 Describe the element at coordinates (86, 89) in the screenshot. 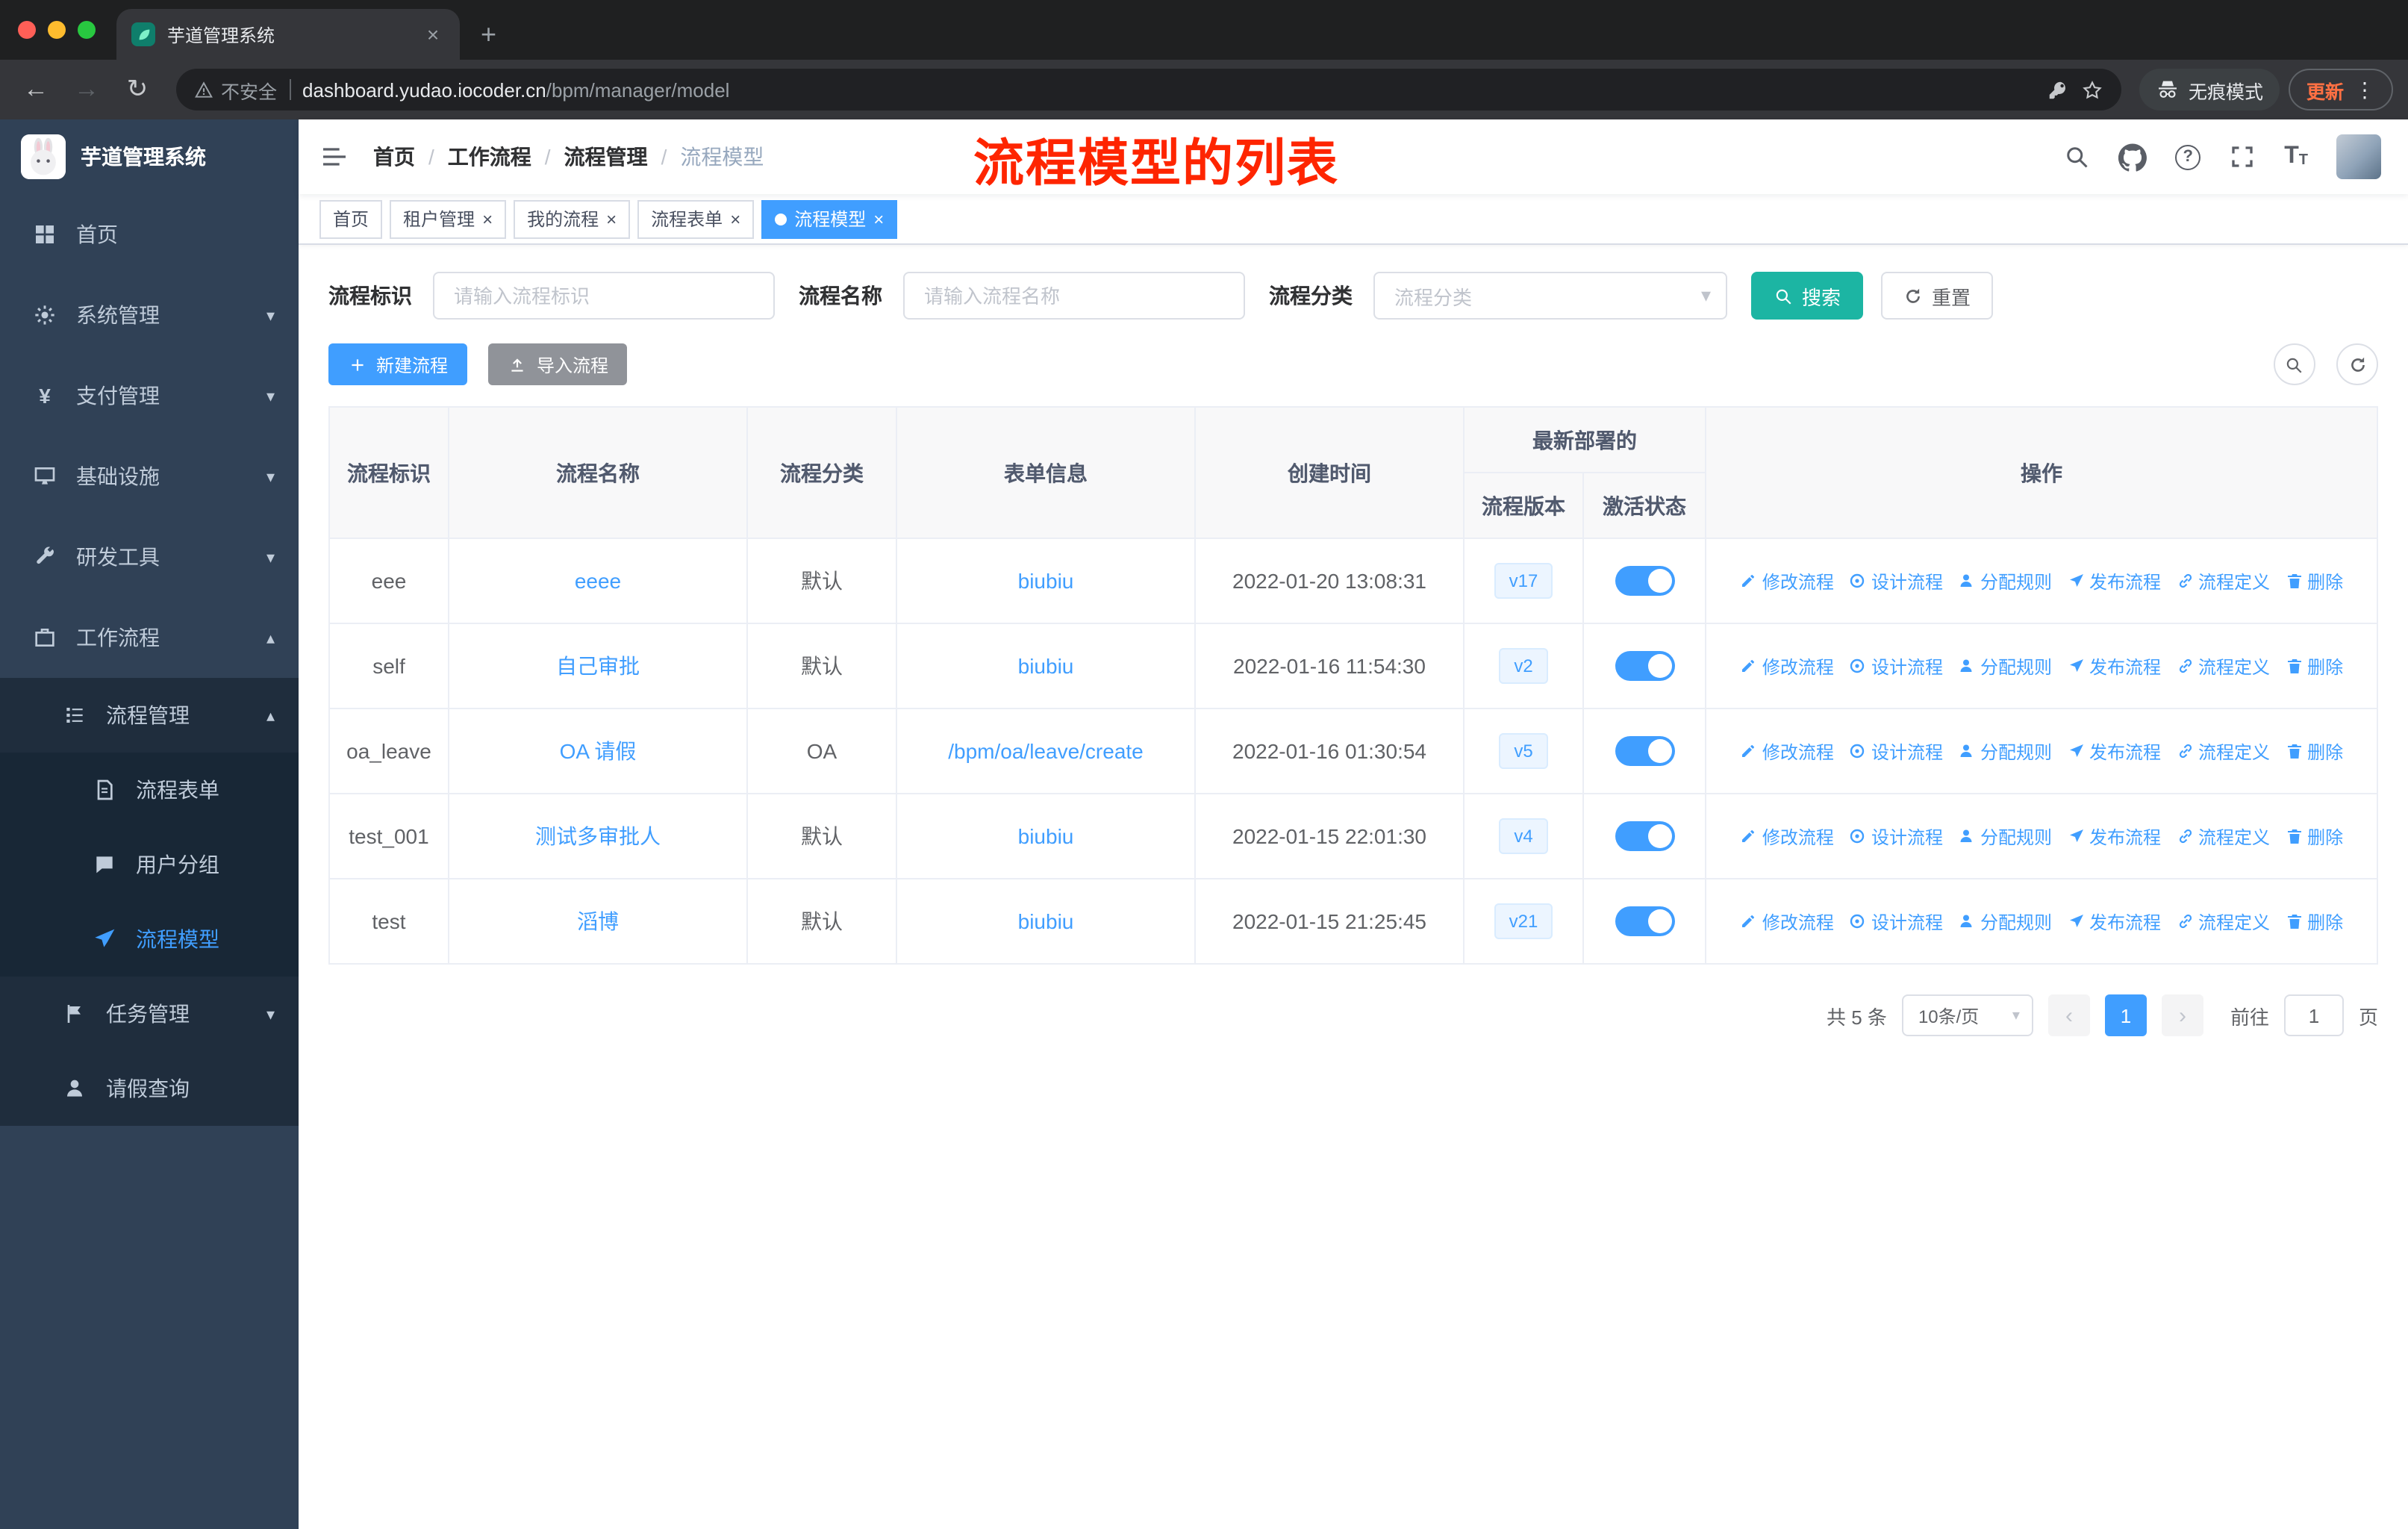

I see `forward-button: →` at that location.